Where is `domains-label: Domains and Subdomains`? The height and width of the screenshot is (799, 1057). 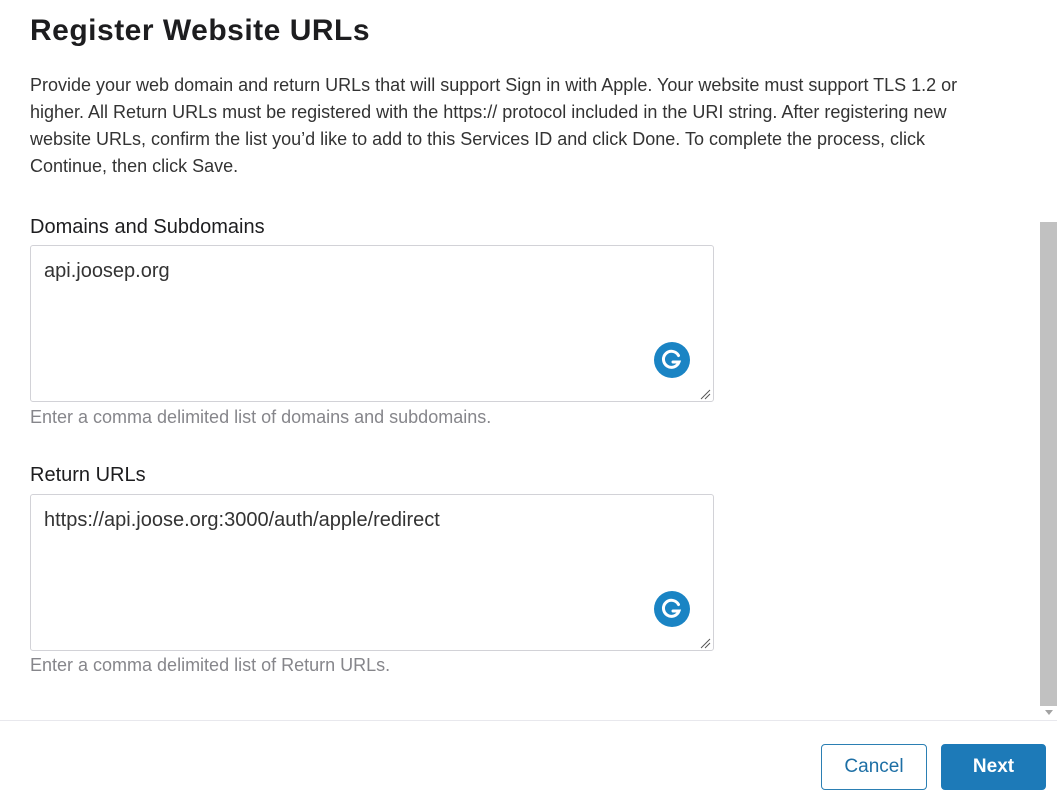
domains-label: Domains and Subdomains is located at coordinates (147, 227).